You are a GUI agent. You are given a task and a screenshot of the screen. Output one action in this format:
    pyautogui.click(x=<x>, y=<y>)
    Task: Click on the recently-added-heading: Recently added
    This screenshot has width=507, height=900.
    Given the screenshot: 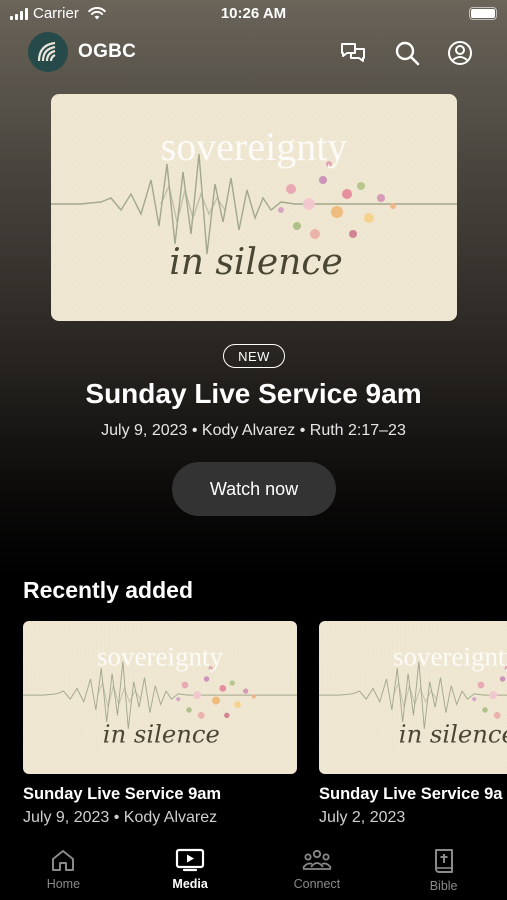 What is the action you would take?
    pyautogui.click(x=108, y=590)
    